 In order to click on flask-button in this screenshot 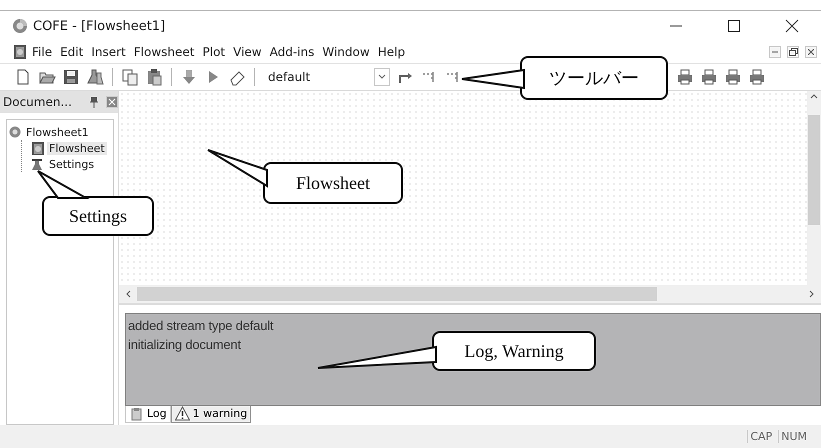, I will do `click(95, 77)`.